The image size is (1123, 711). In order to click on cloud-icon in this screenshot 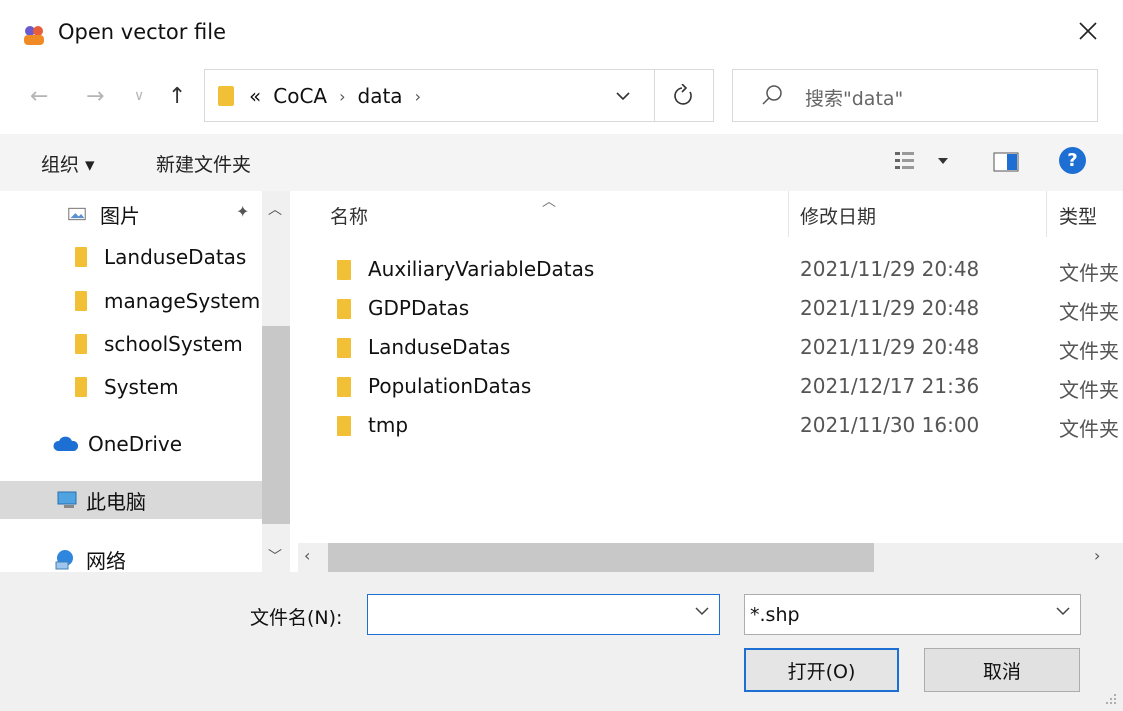, I will do `click(66, 443)`.